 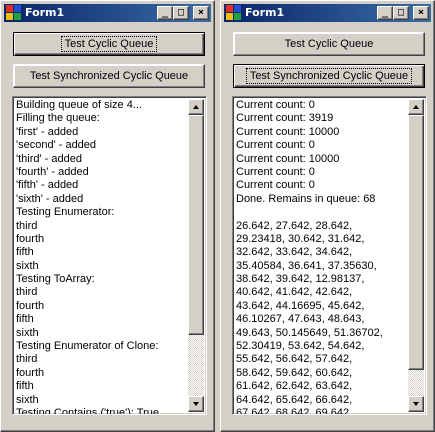 I want to click on list-item: Done. Remains in queue: 68, so click(x=306, y=198).